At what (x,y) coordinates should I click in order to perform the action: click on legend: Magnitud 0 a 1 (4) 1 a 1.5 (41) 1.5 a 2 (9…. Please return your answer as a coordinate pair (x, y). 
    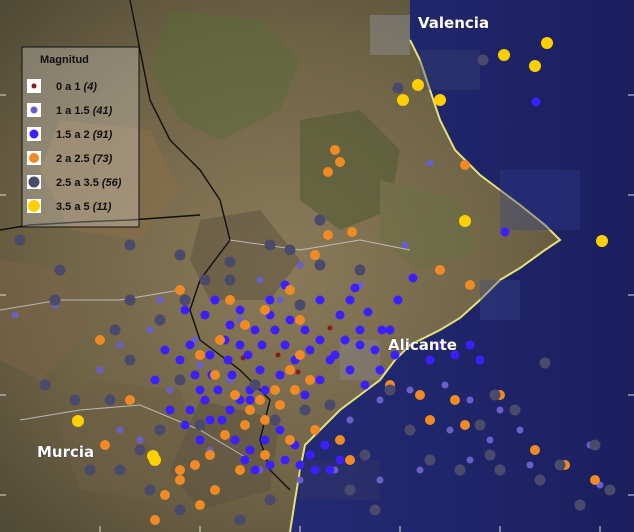
    Looking at the image, I should click on (80, 137).